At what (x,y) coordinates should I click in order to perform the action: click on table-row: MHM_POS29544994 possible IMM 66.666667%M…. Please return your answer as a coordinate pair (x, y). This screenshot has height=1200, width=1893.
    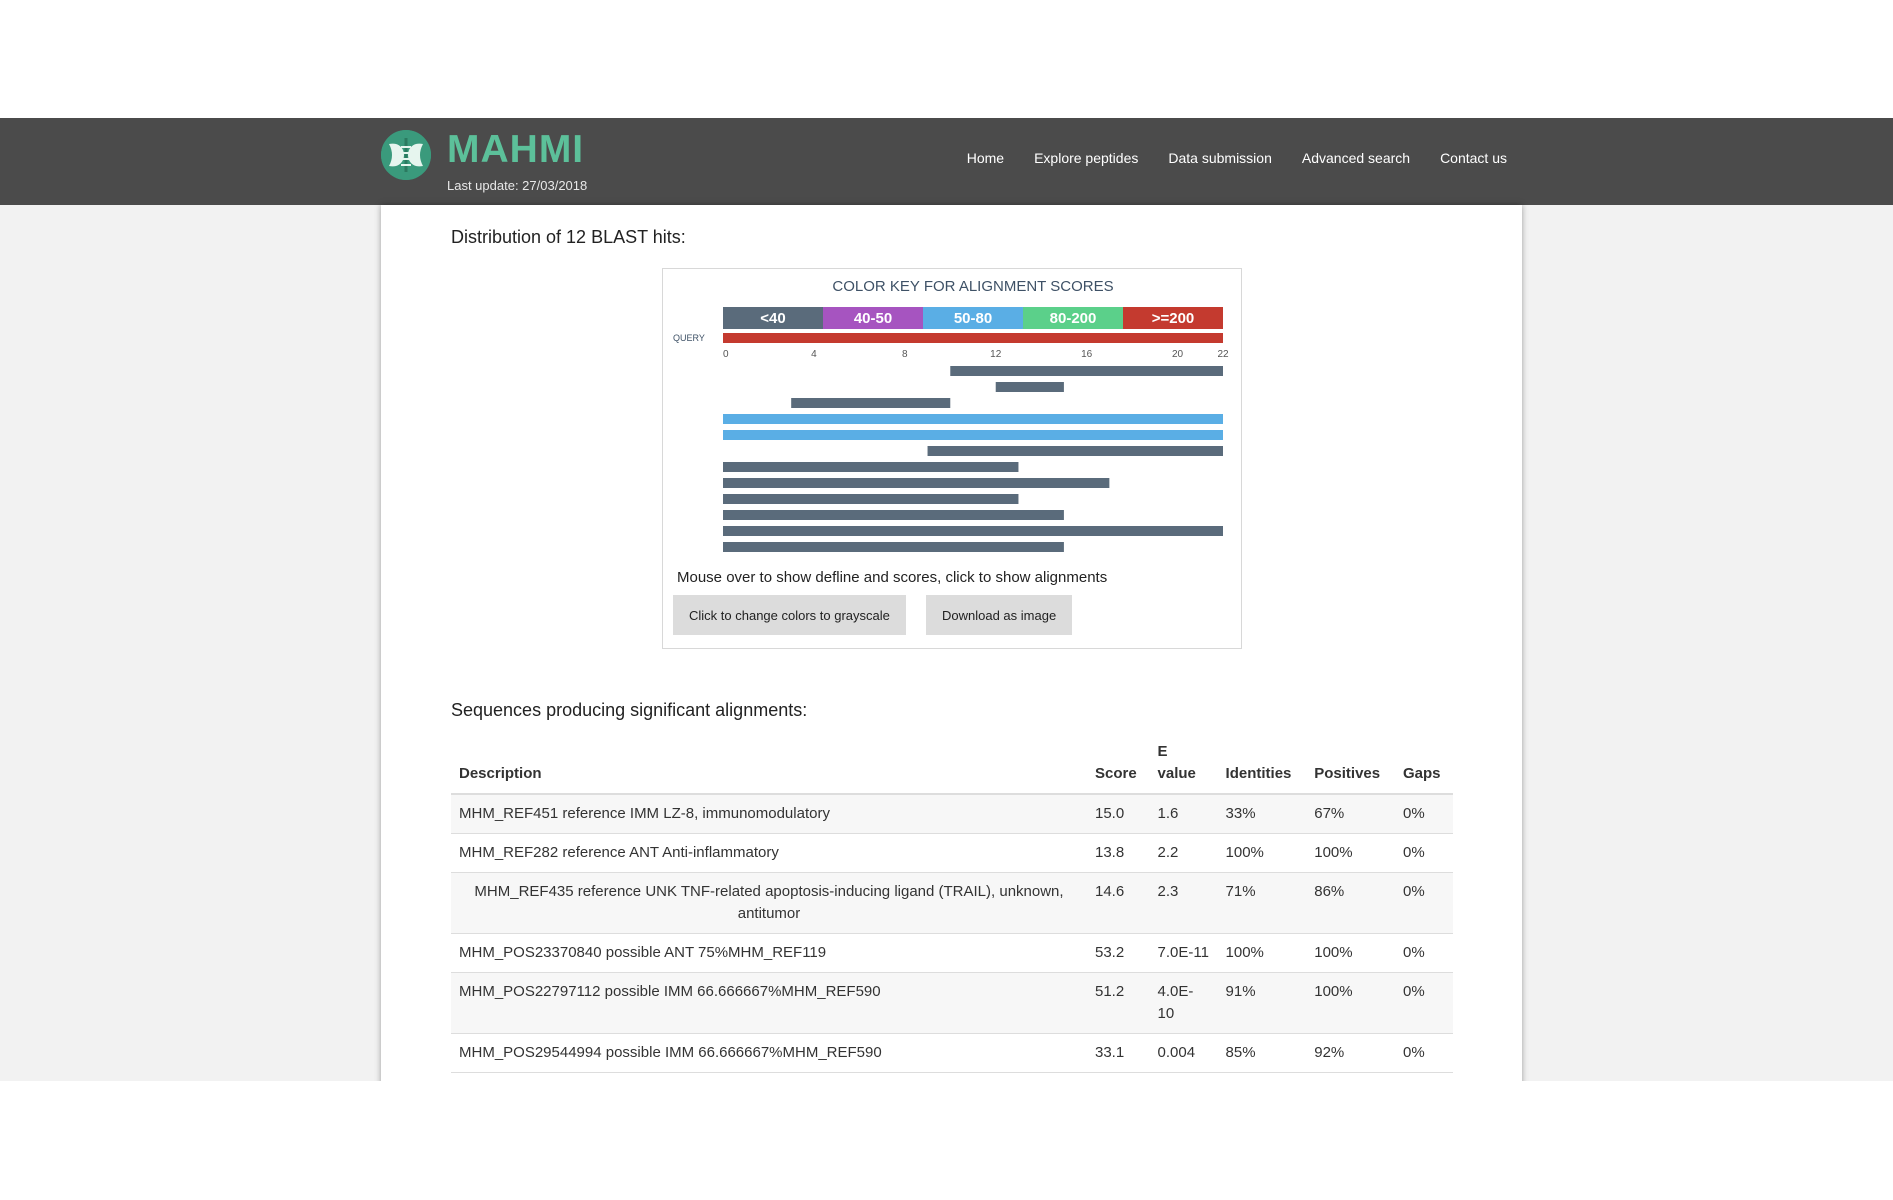
    Looking at the image, I should click on (952, 1053).